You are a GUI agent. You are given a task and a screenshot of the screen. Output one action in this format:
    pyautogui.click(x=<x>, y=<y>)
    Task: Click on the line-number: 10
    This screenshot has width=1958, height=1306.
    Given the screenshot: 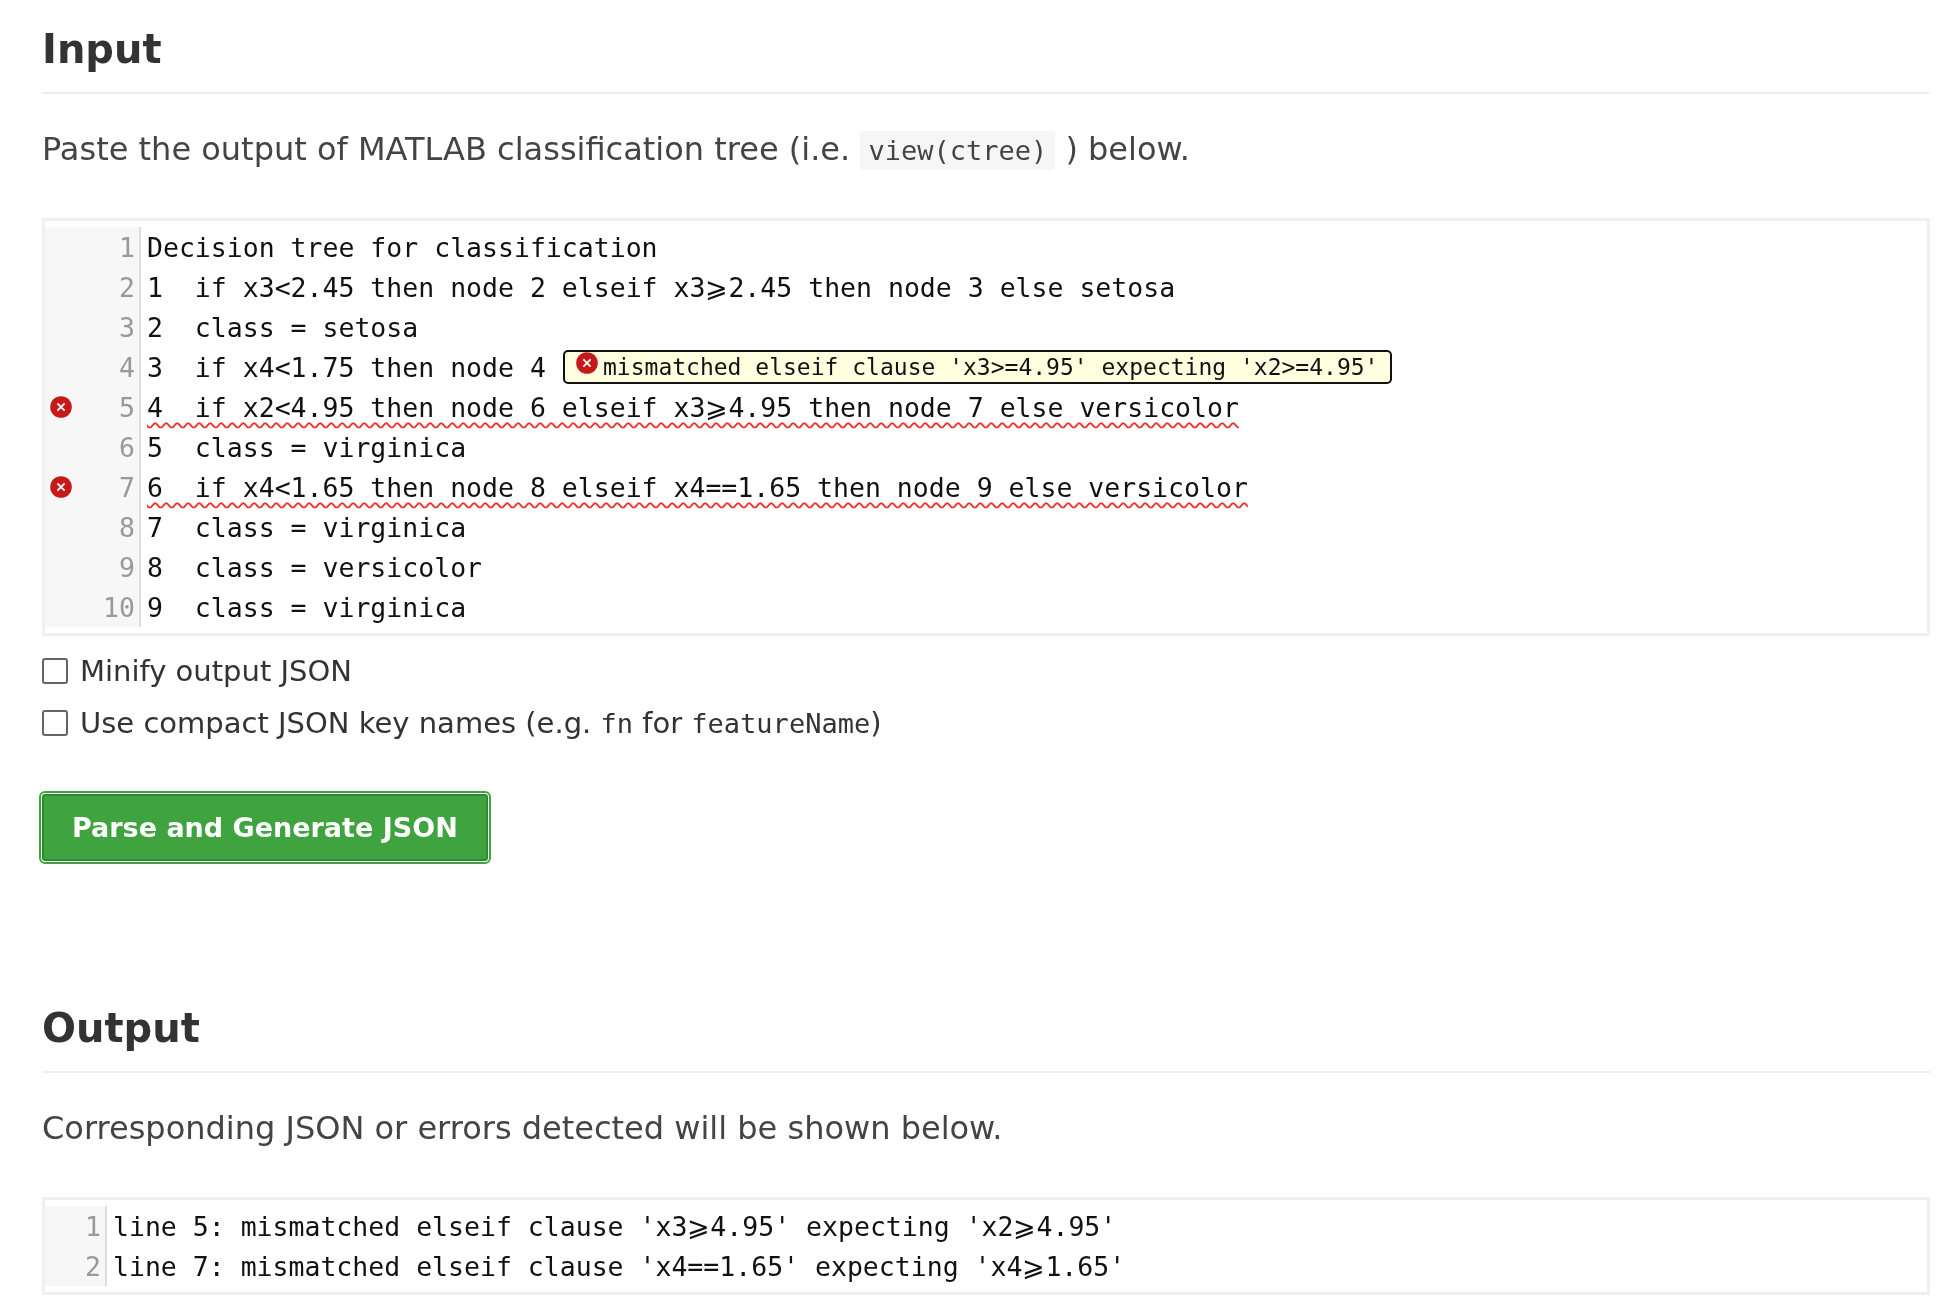 What is the action you would take?
    pyautogui.click(x=119, y=607)
    